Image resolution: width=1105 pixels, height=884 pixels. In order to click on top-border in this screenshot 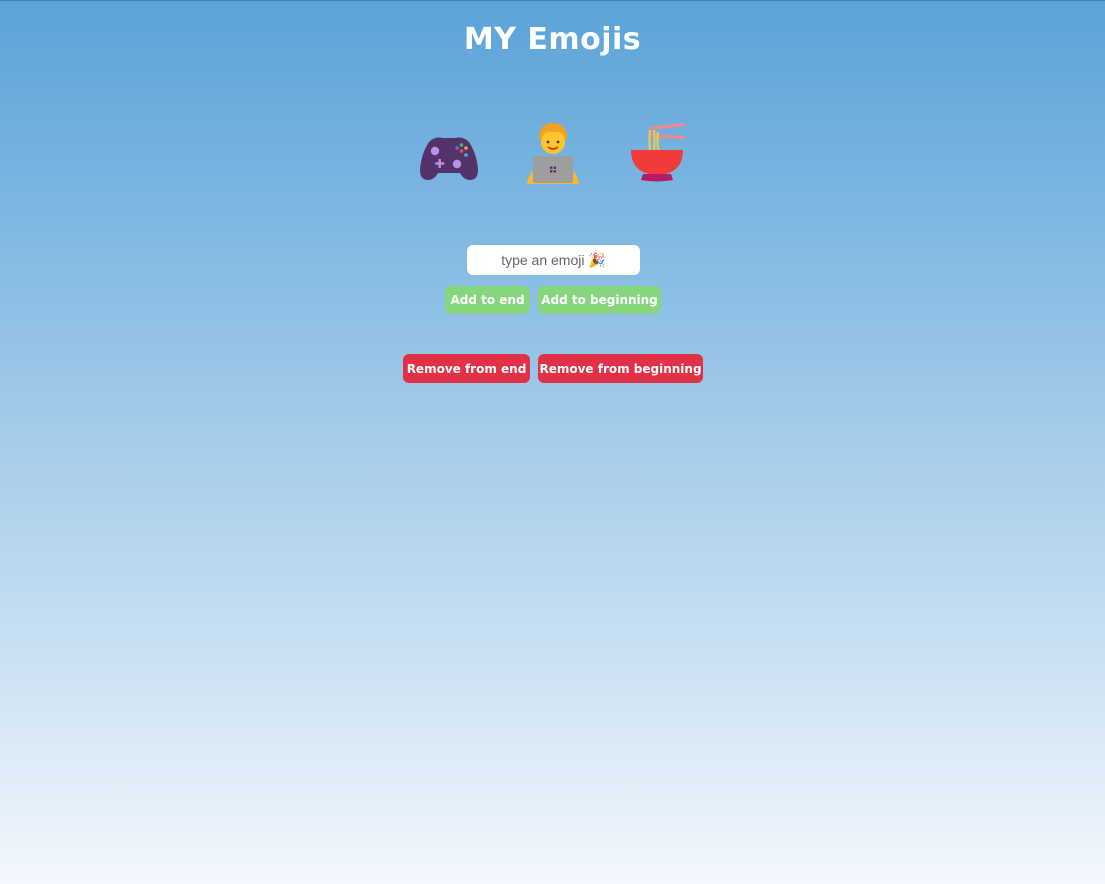, I will do `click(552, 0)`.